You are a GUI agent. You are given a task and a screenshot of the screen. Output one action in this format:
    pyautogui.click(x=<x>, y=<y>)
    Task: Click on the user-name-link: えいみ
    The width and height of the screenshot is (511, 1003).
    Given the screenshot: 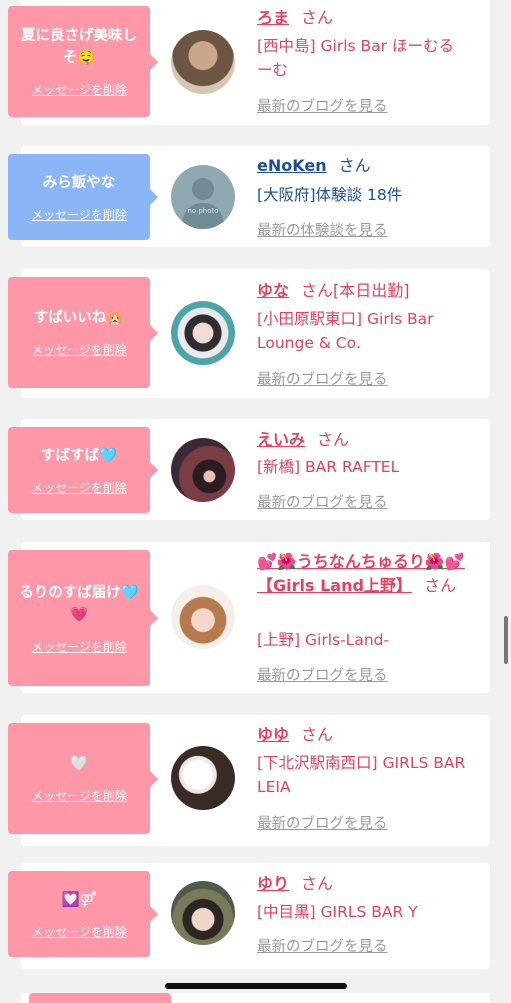 What is the action you would take?
    pyautogui.click(x=281, y=439)
    